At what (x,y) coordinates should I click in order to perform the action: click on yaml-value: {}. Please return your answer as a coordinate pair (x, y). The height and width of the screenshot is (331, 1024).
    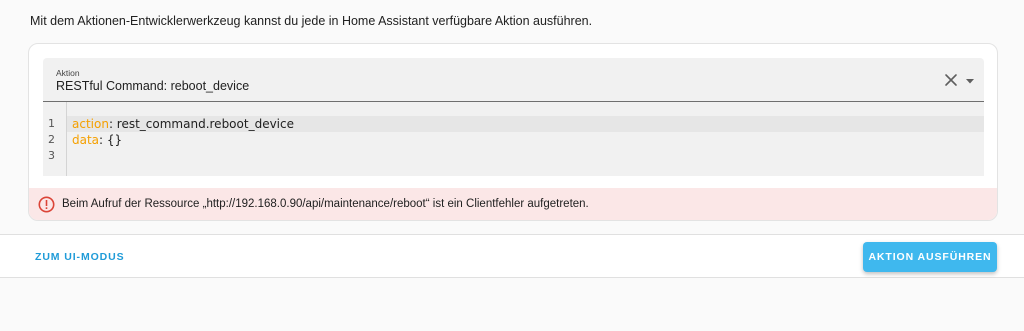
    Looking at the image, I should click on (114, 140).